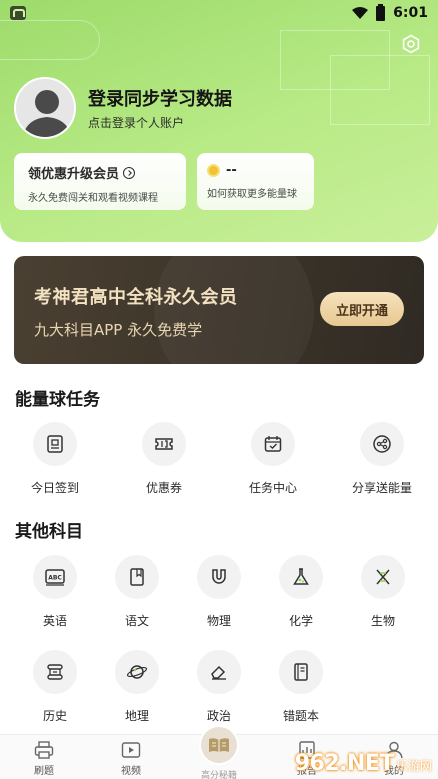  I want to click on subject-label: 错题本, so click(300, 716).